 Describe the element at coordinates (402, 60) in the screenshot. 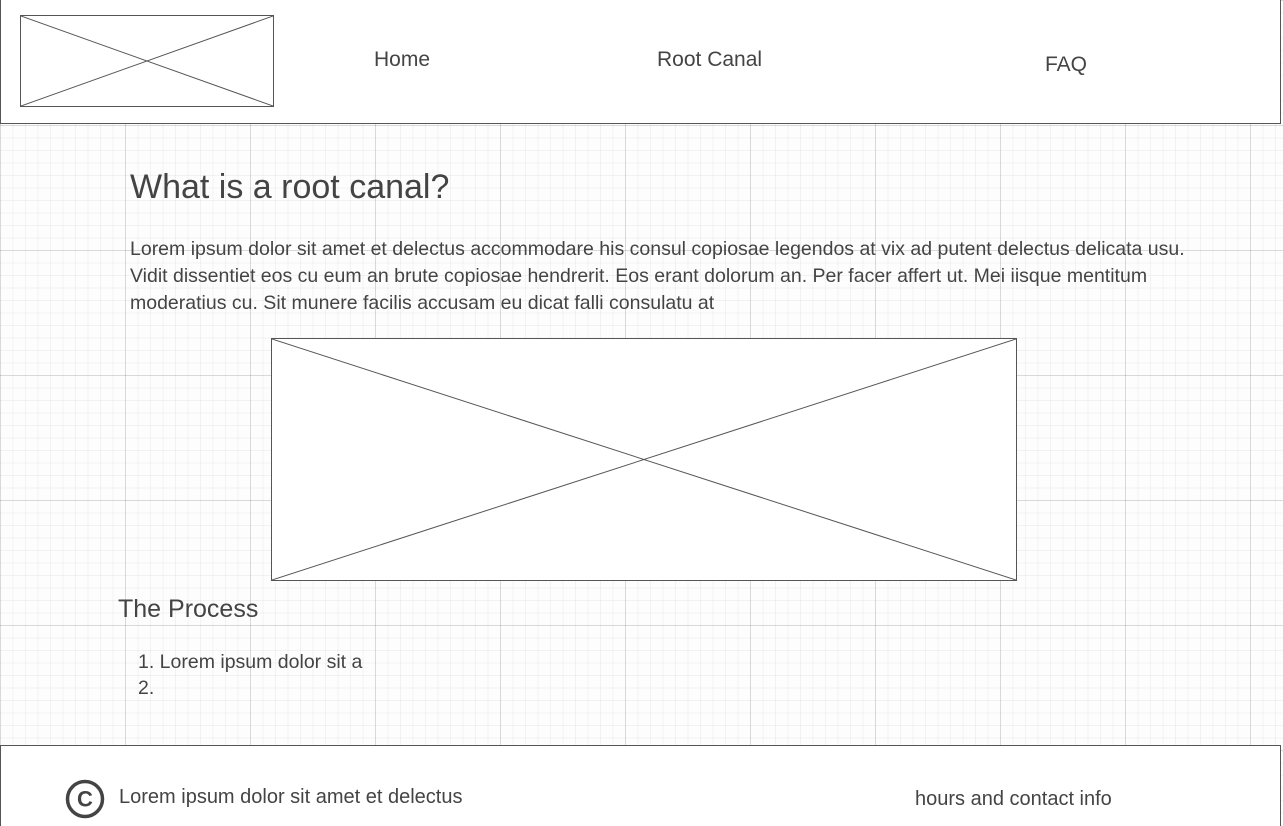

I see `nav-home-link: Home` at that location.